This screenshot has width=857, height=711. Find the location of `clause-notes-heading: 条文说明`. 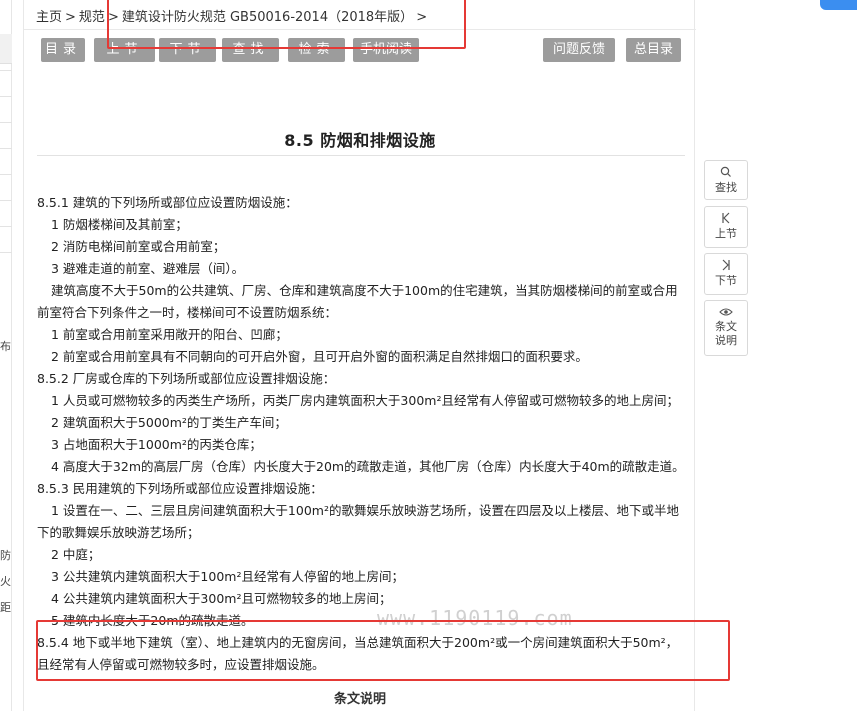

clause-notes-heading: 条文说明 is located at coordinates (360, 697).